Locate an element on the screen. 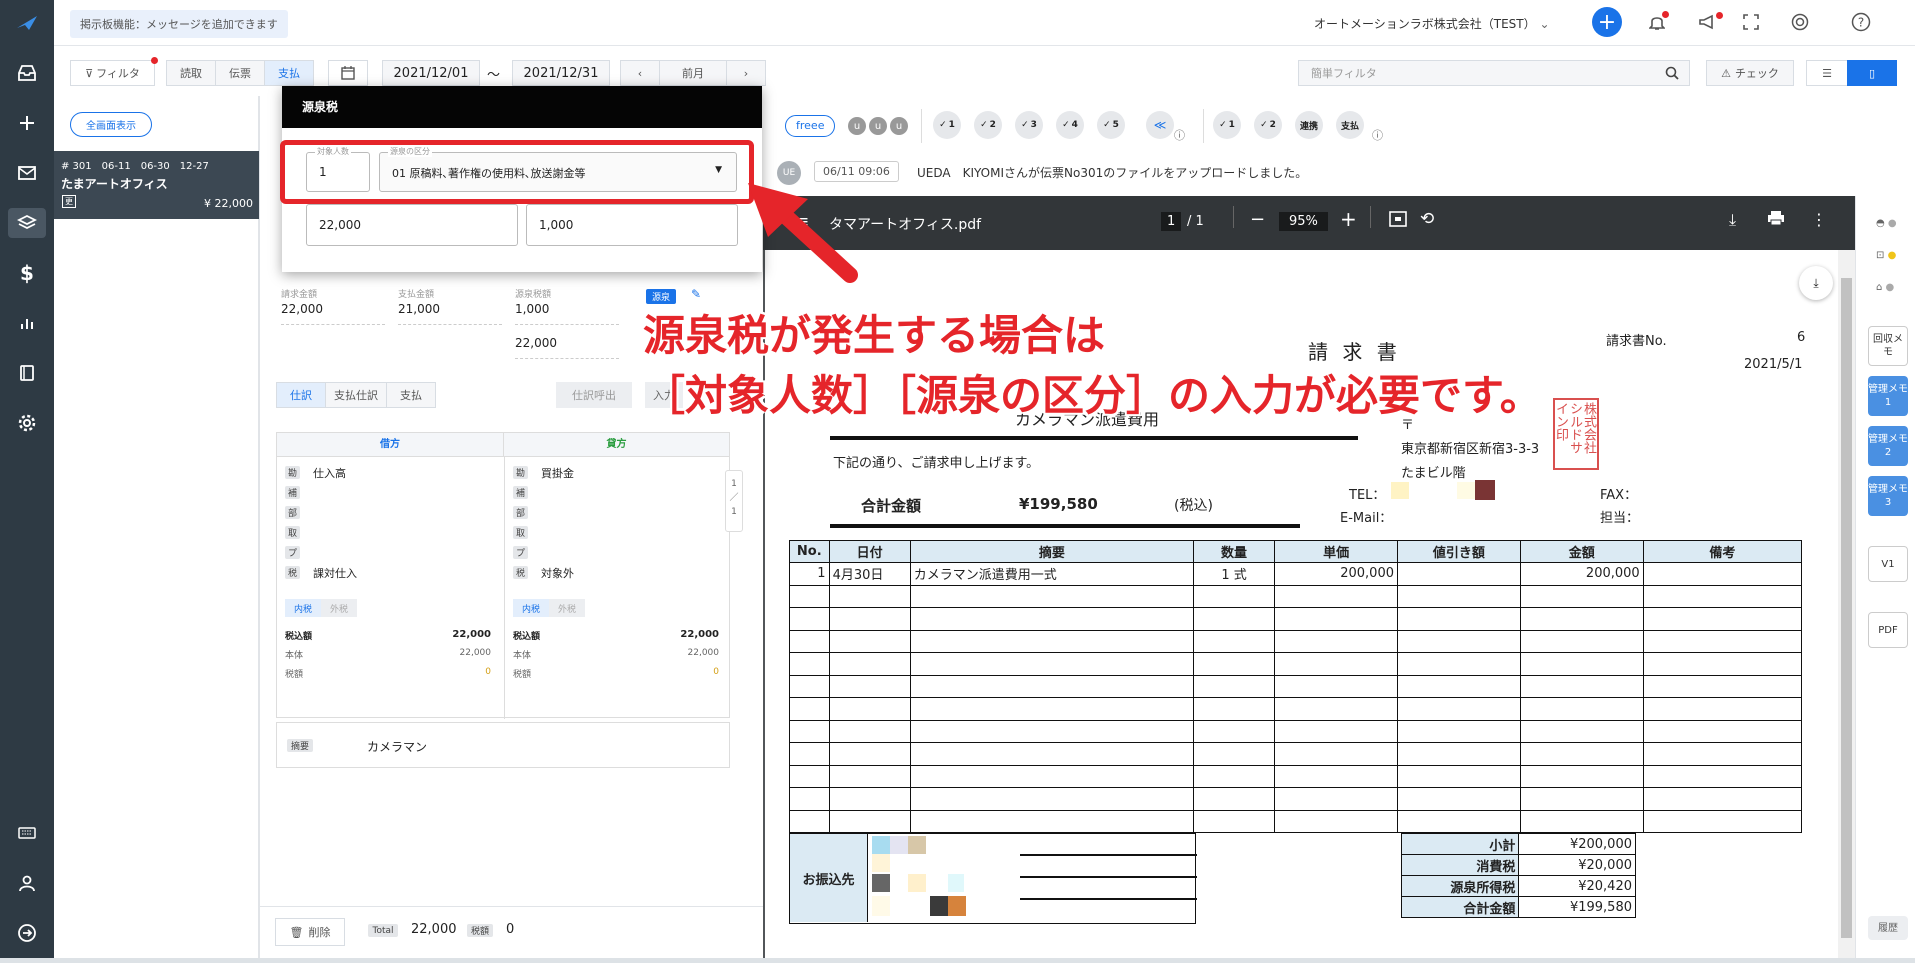 The height and width of the screenshot is (963, 1915). seg-yomitori: 読取 is located at coordinates (191, 73).